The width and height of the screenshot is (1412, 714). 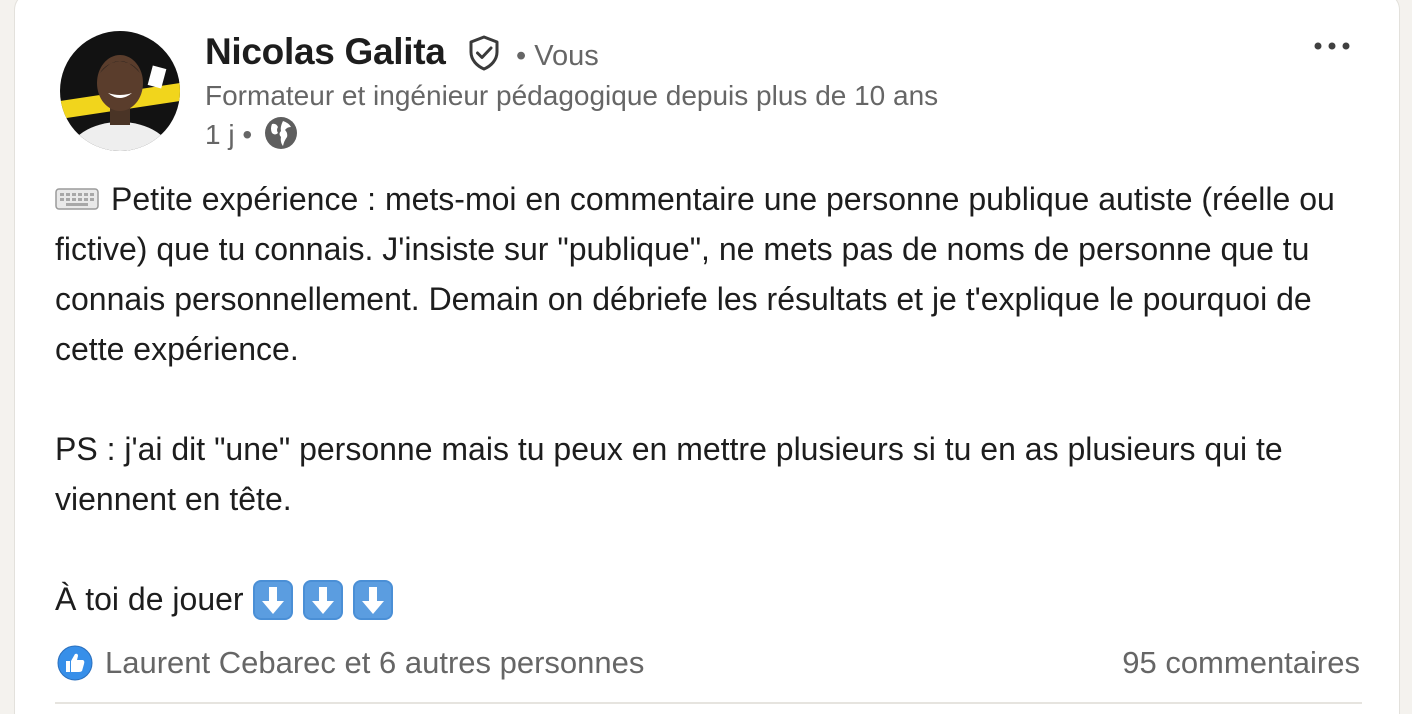 I want to click on divider, so click(x=708, y=703).